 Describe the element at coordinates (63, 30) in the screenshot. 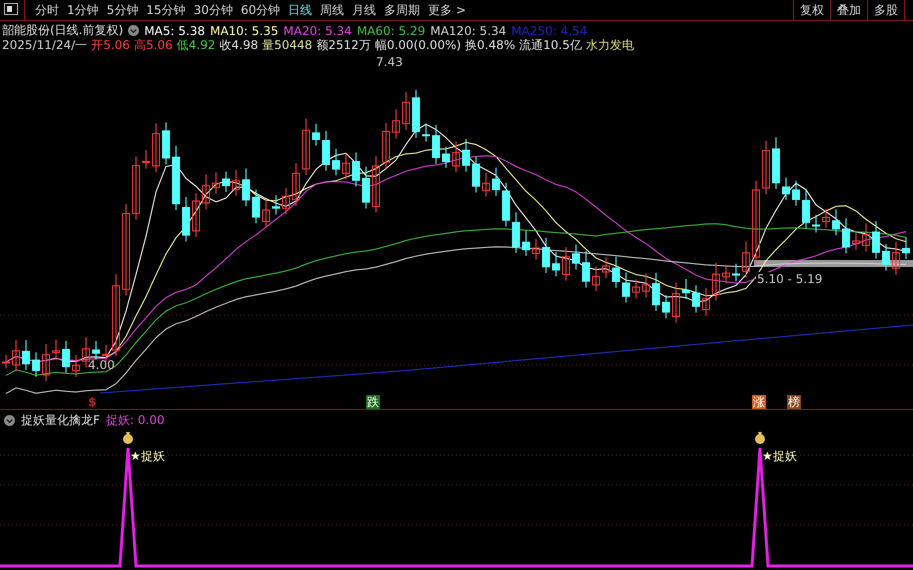

I see `stock-title: 韶能股份(日线.前复权)` at that location.